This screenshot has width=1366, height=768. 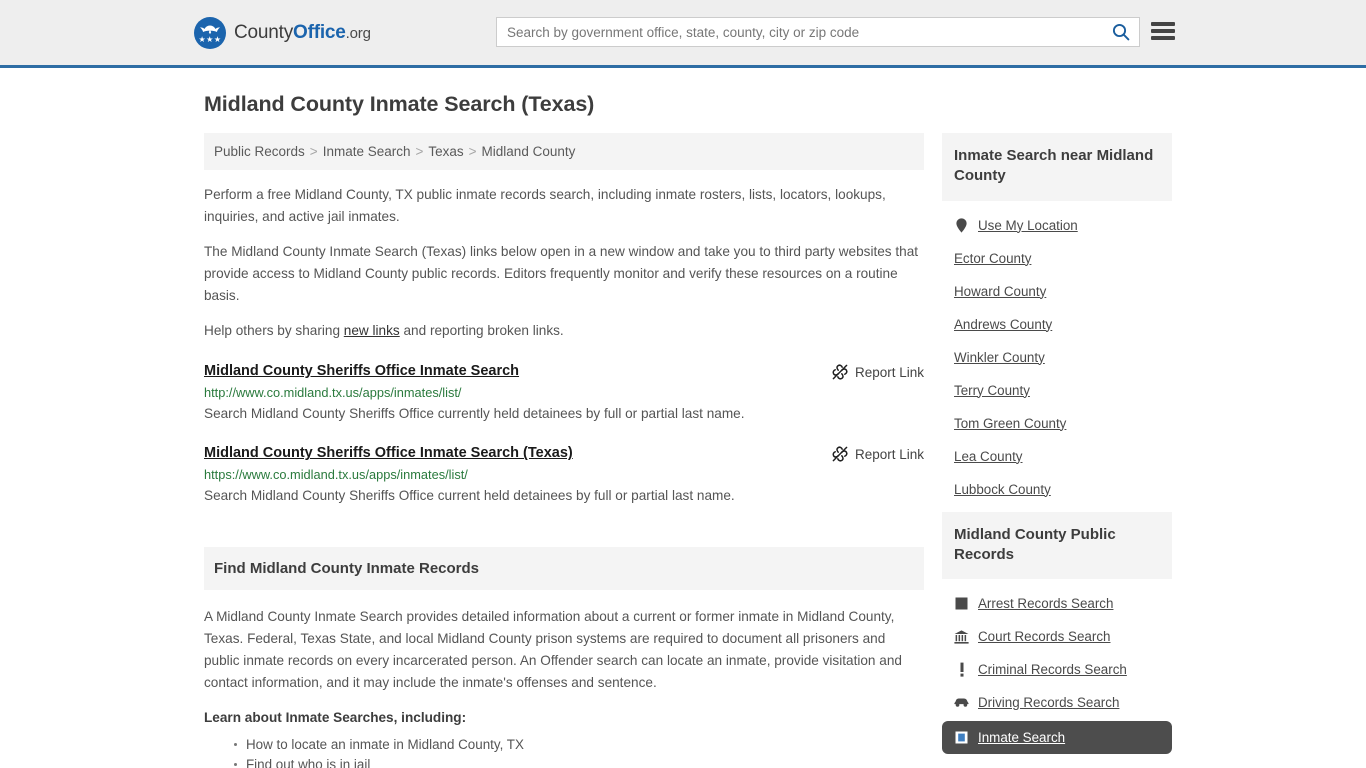 What do you see at coordinates (1057, 357) in the screenshot?
I see `sidebar-item-winkler-county: Winkler County` at bounding box center [1057, 357].